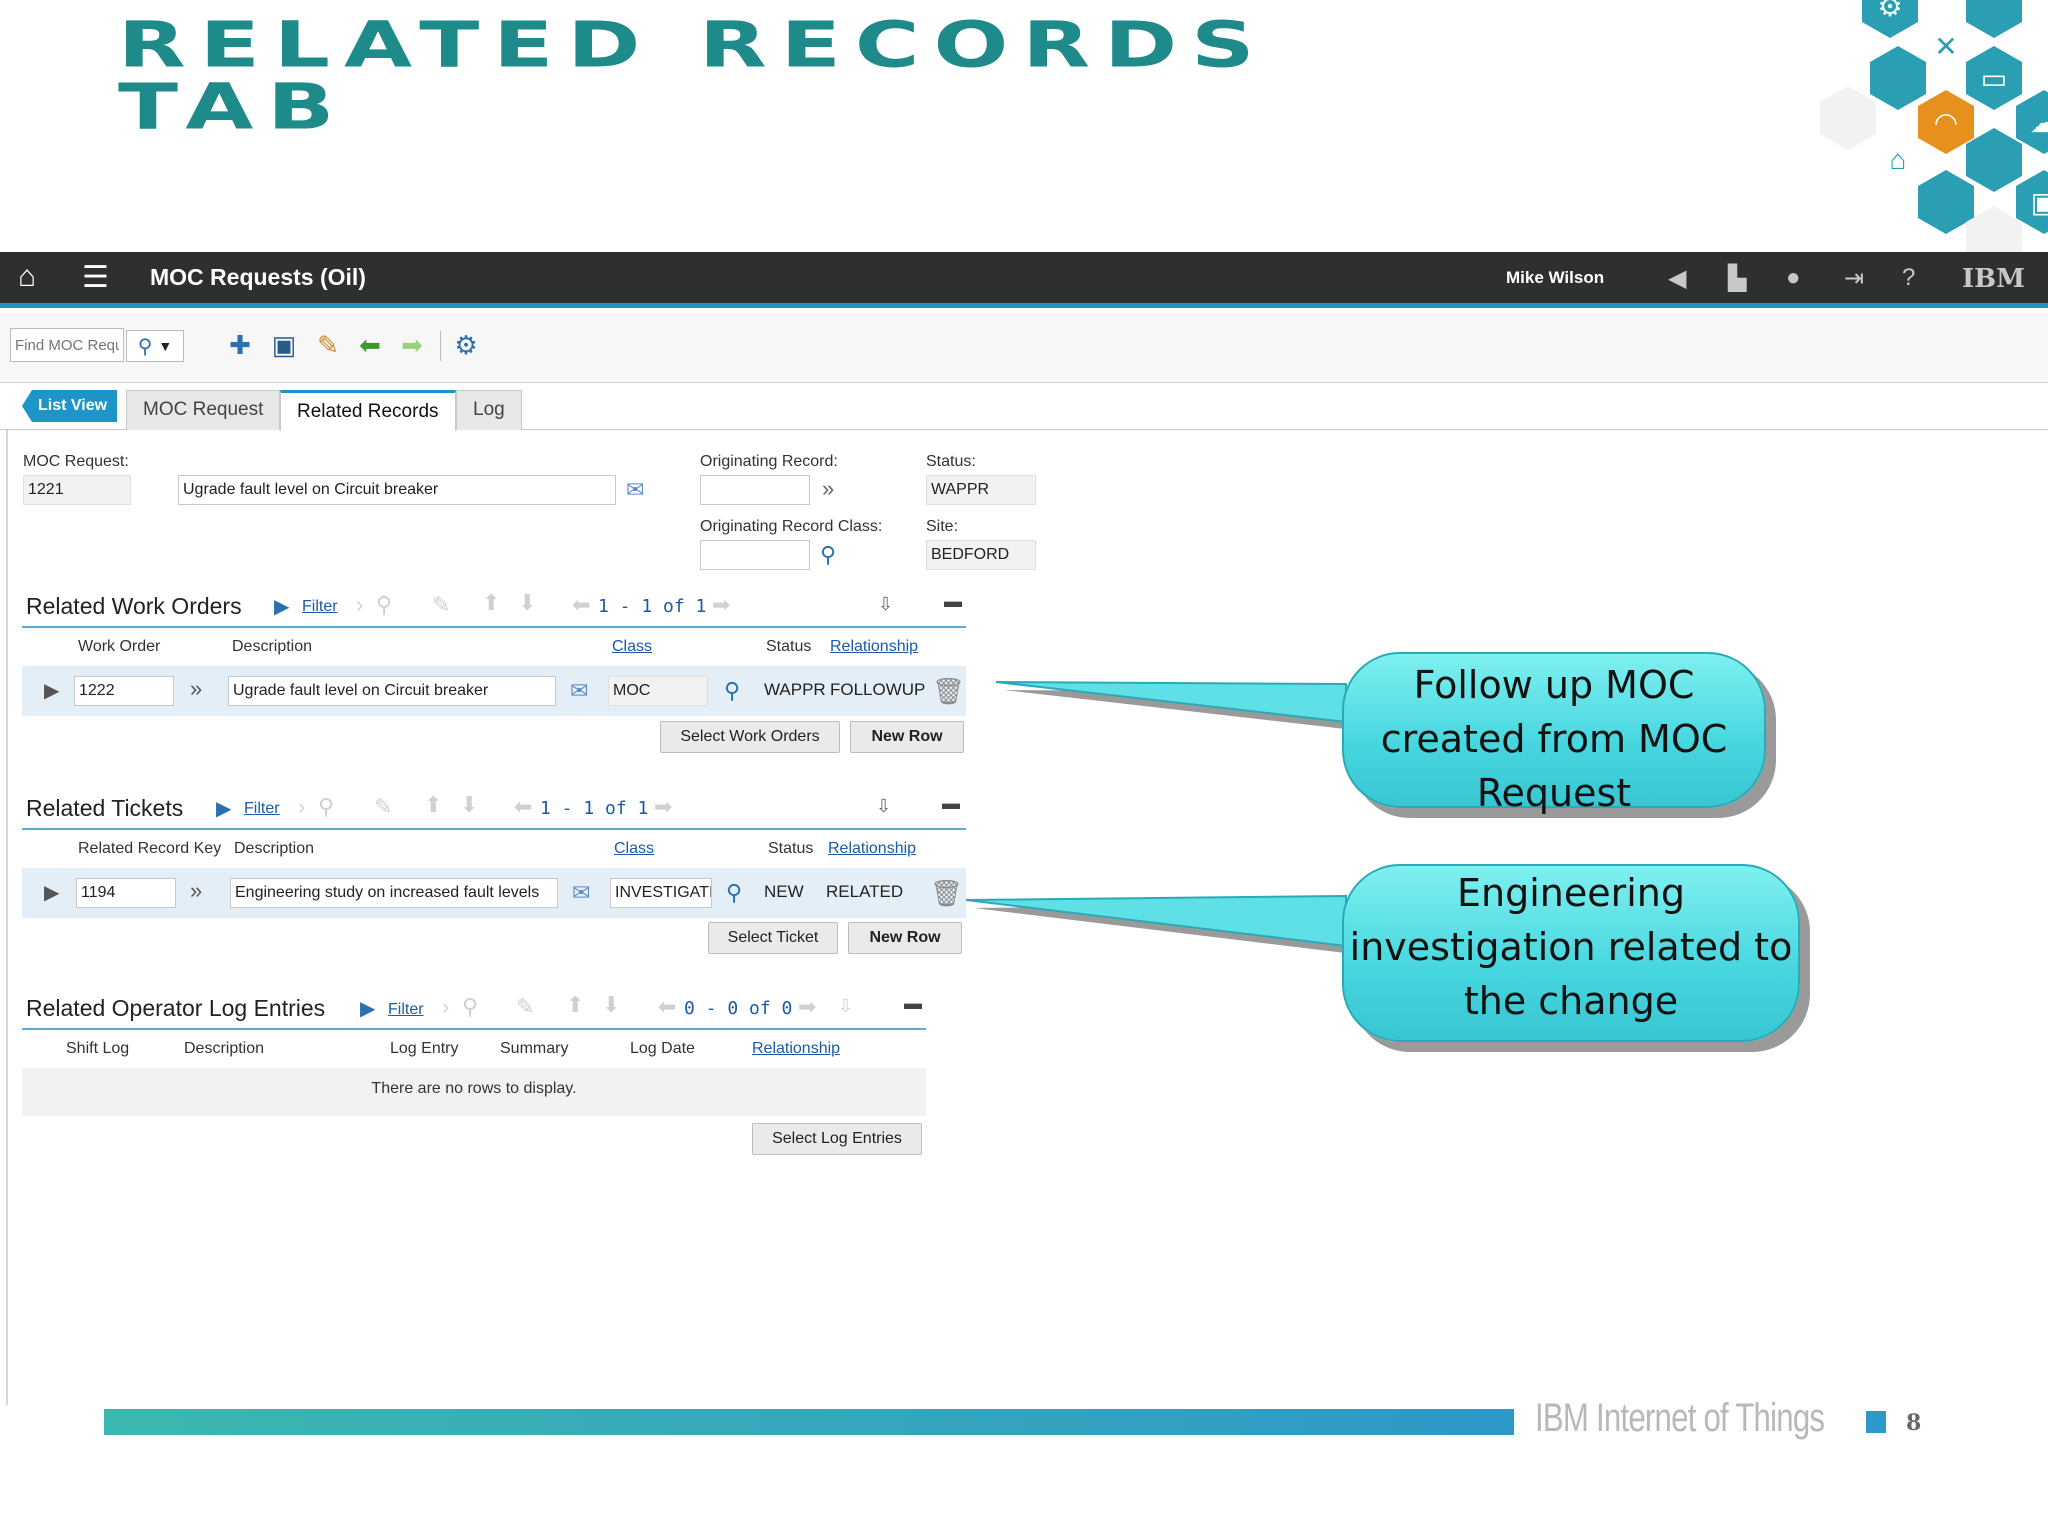 This screenshot has width=2048, height=1536. What do you see at coordinates (1680, 1418) in the screenshot?
I see `footer-brand: IBM Internet of Things` at bounding box center [1680, 1418].